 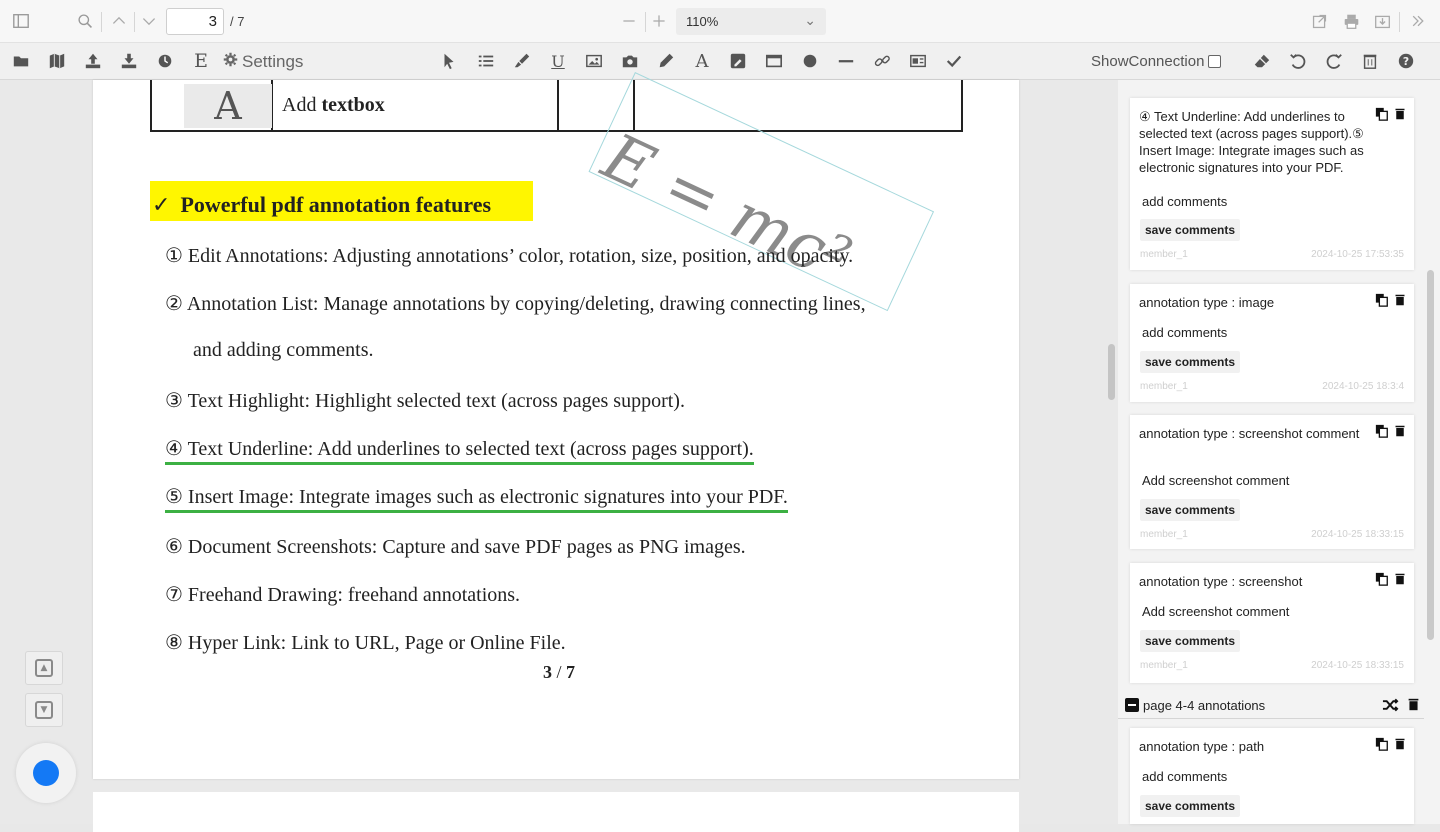 I want to click on table-cell-label: Add textbox, so click(x=333, y=105).